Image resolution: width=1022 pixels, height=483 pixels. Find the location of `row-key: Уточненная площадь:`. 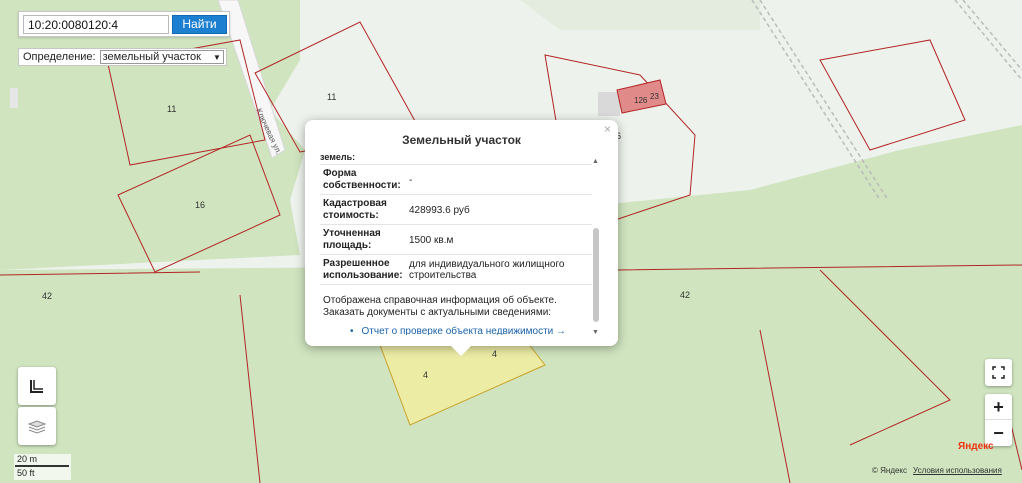

row-key: Уточненная площадь: is located at coordinates (352, 239).